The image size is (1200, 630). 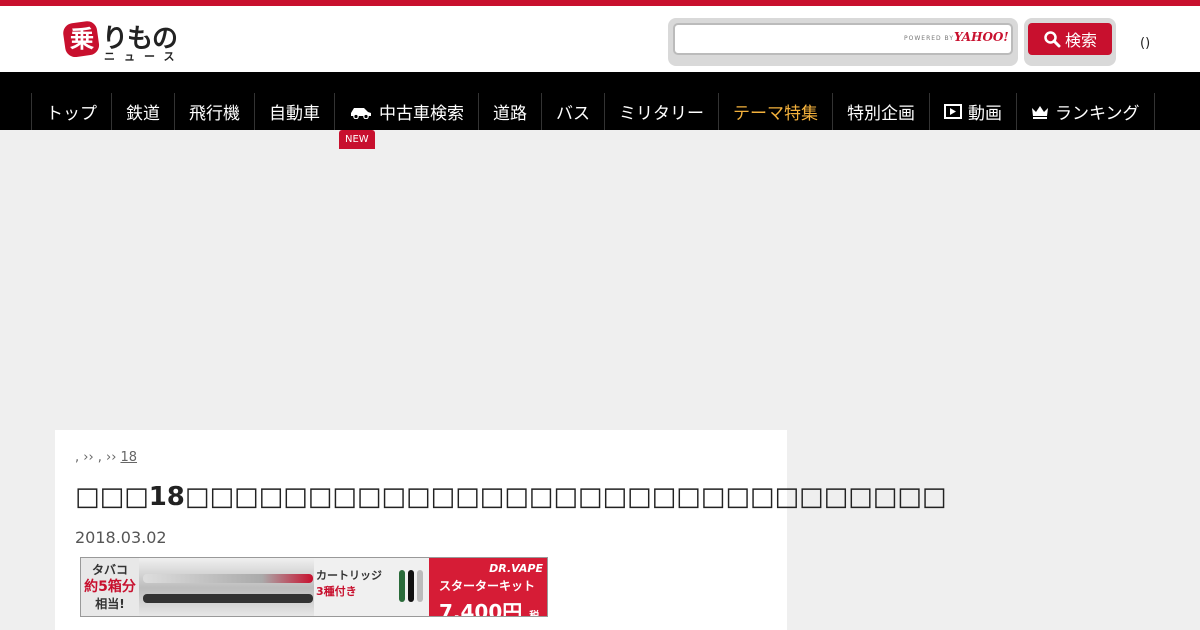 I want to click on nav-item-car: 自動車, so click(x=295, y=111).